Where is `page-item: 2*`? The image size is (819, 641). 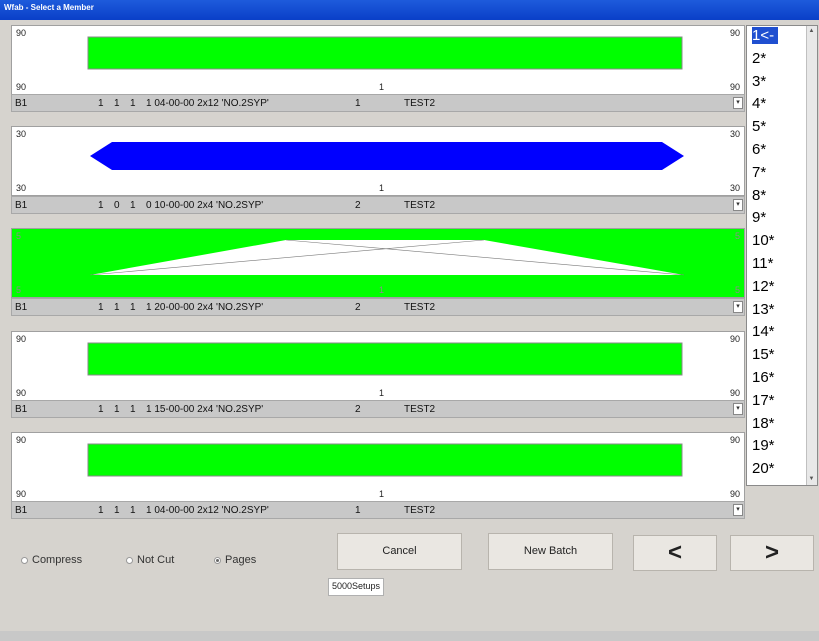
page-item: 2* is located at coordinates (759, 58).